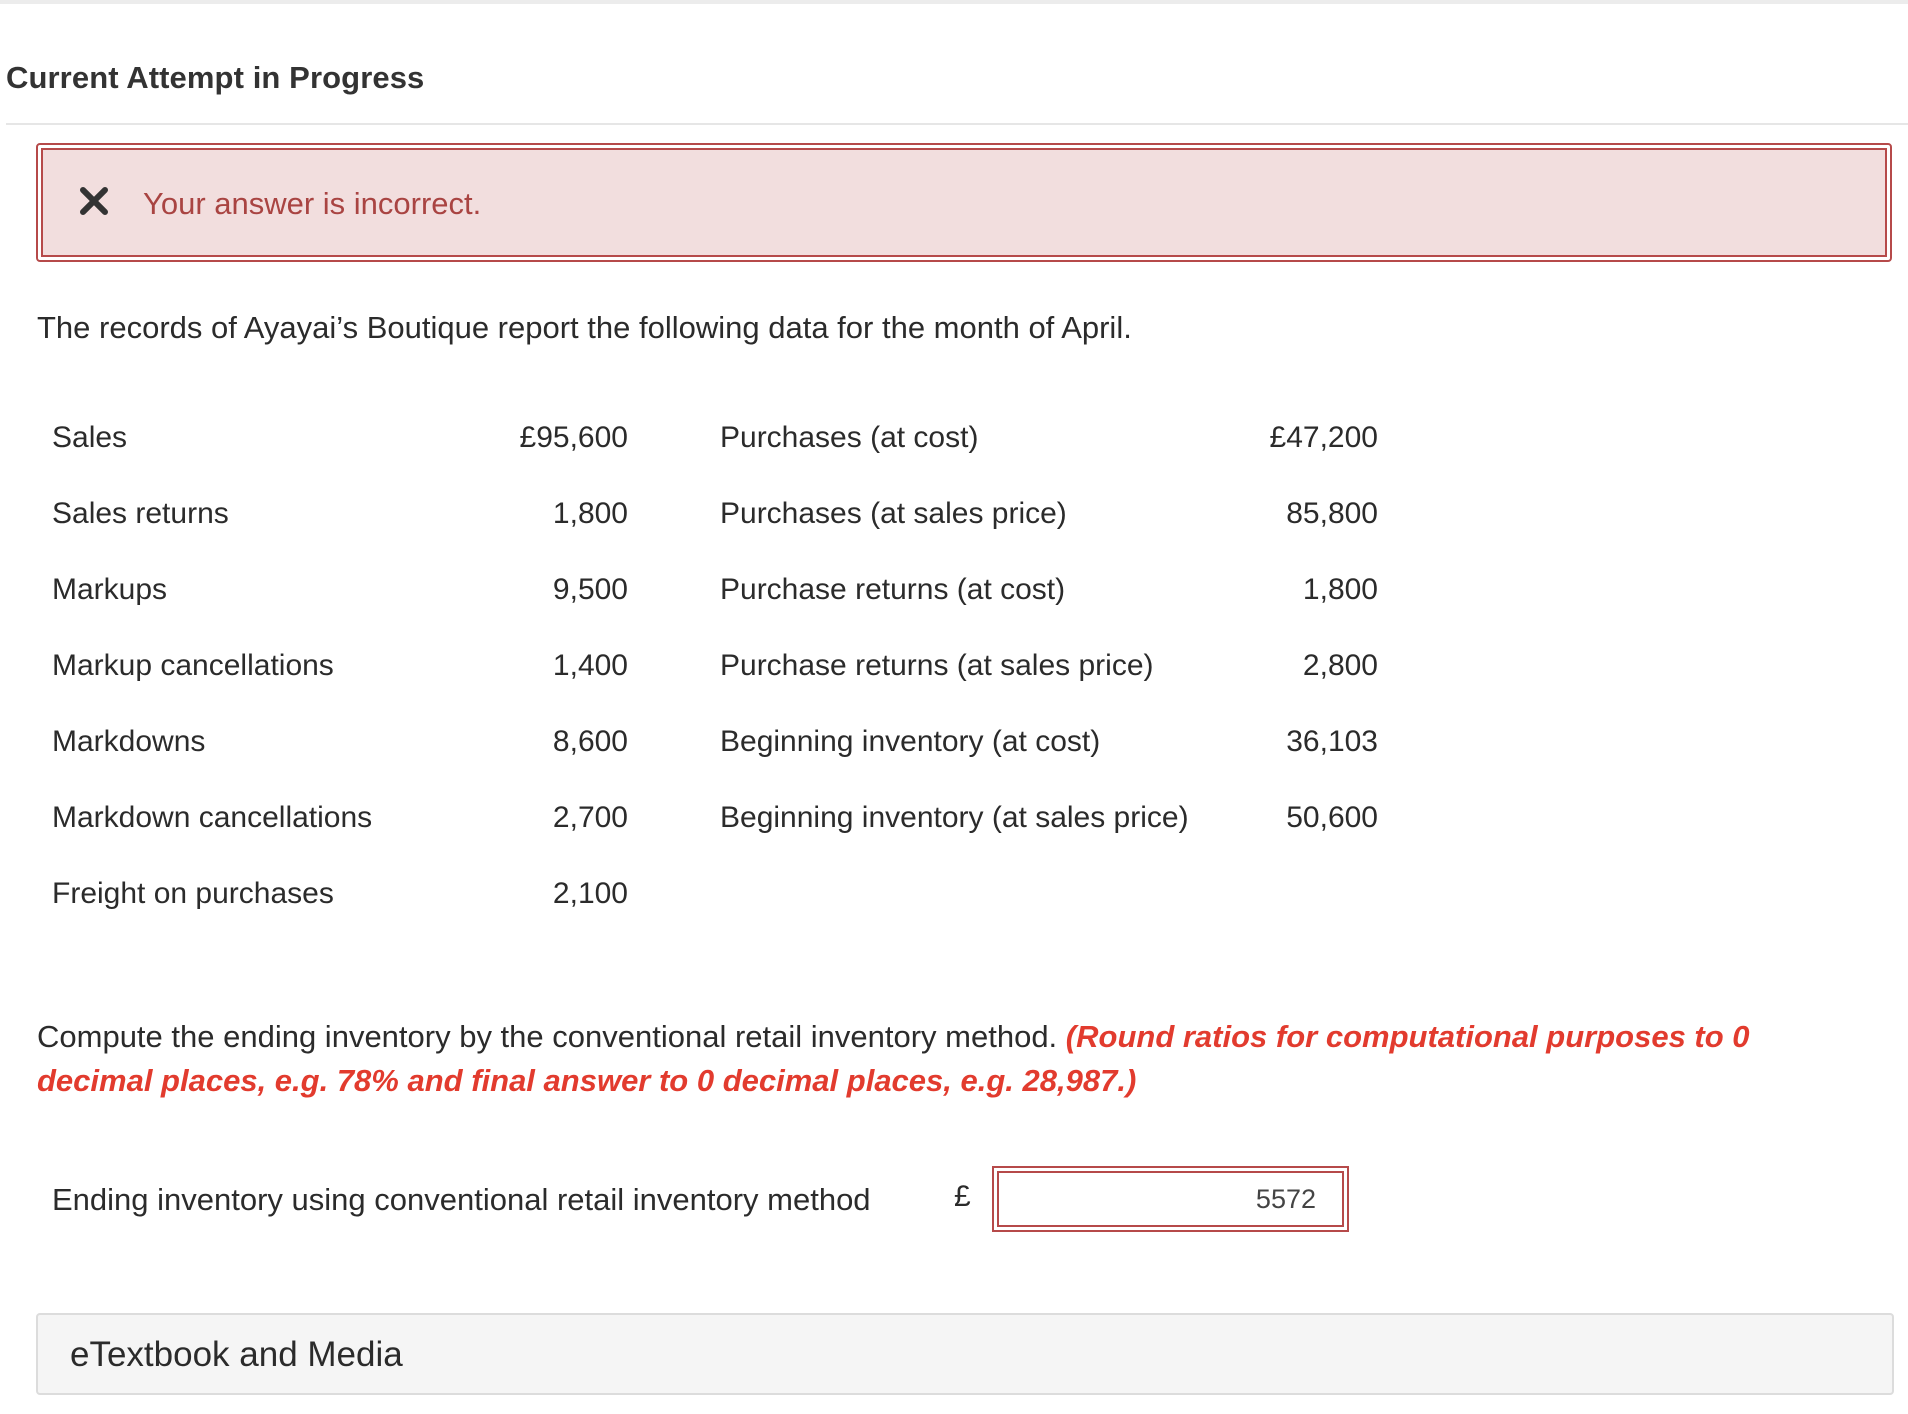 The image size is (1908, 1414). Describe the element at coordinates (1332, 513) in the screenshot. I see `row-value: 85,800` at that location.